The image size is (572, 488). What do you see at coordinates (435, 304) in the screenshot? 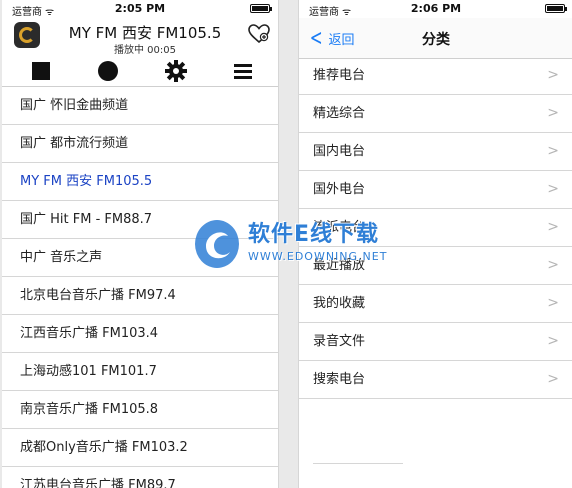
I see `category-item: 我的收藏 >` at bounding box center [435, 304].